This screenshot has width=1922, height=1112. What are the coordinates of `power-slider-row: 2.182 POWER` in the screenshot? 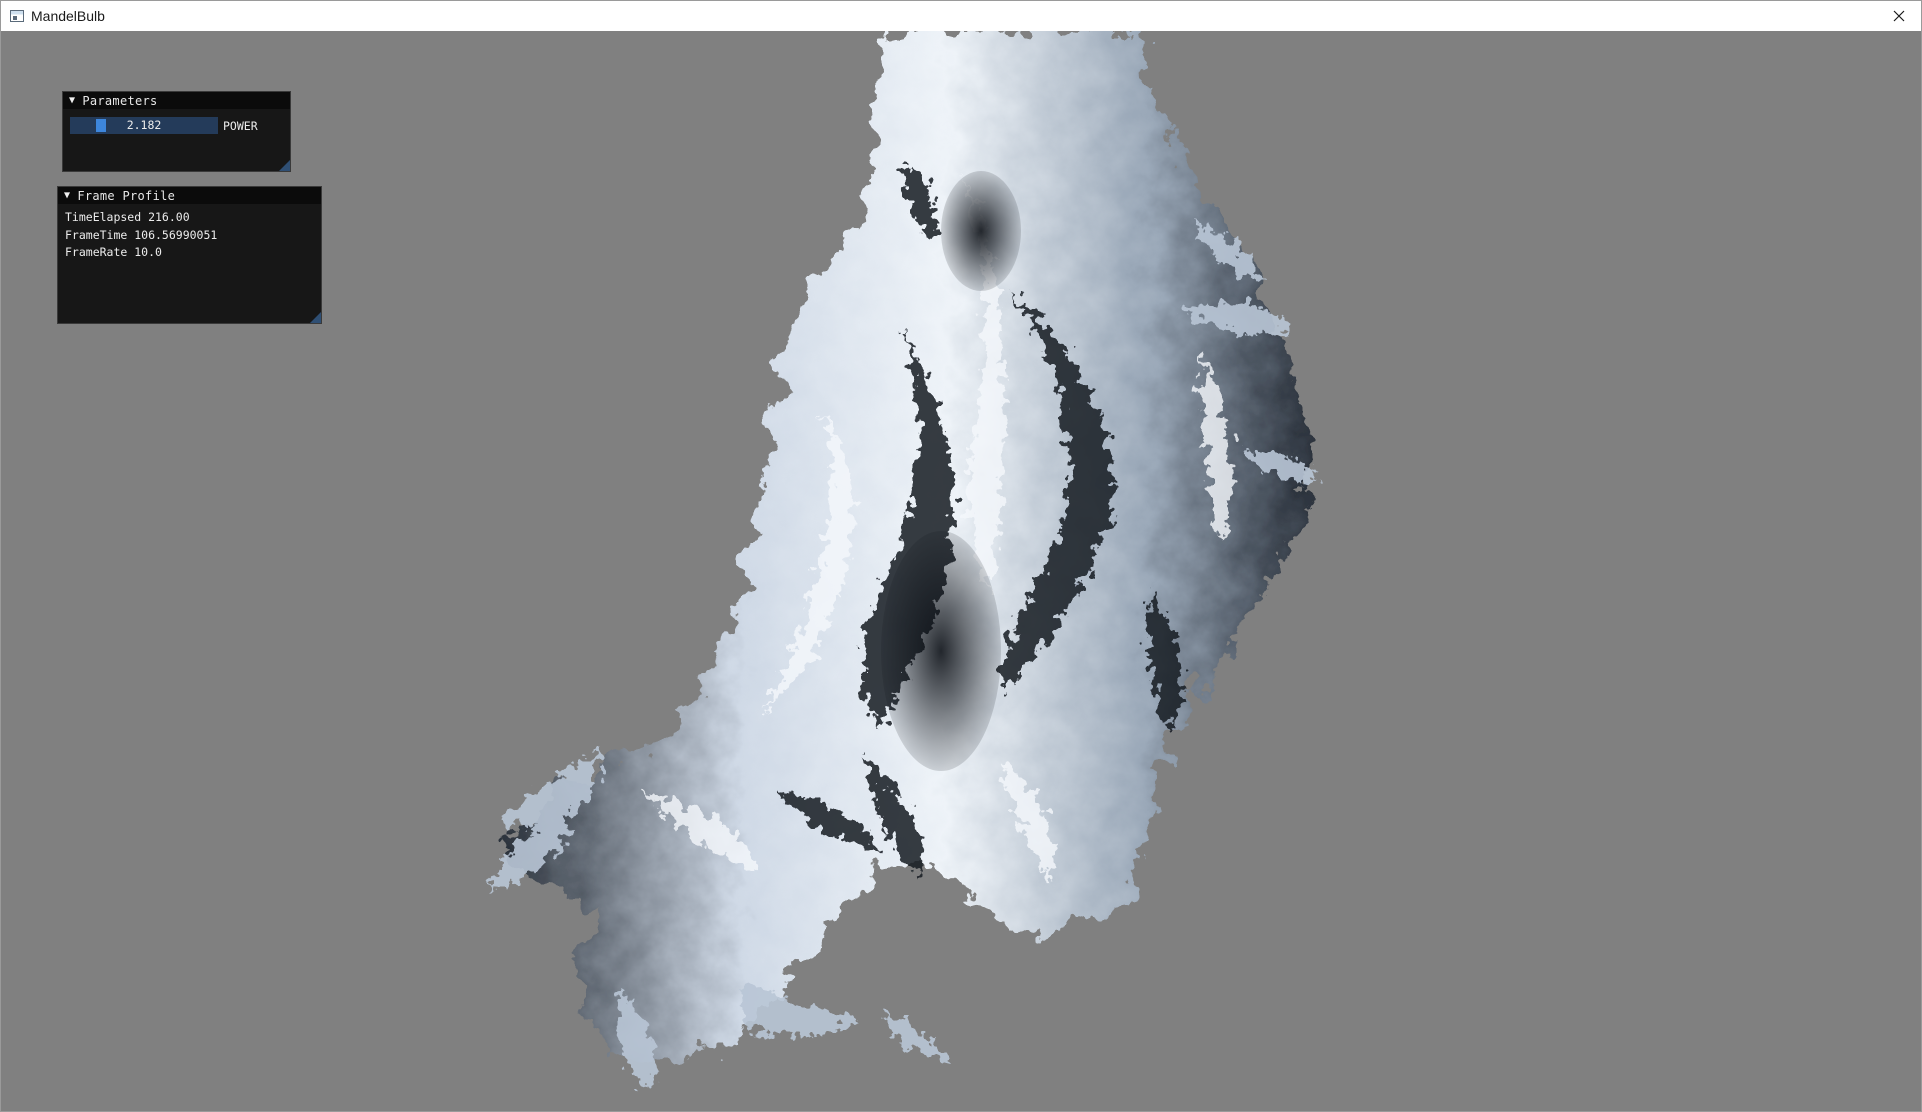 It's located at (180, 125).